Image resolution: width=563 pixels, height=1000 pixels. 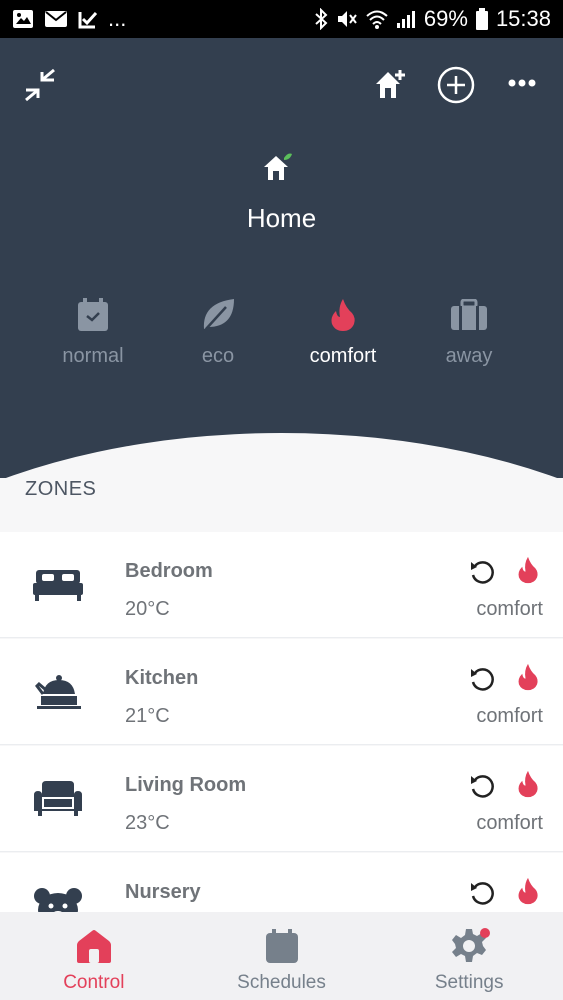 I want to click on nav-control-label: Control, so click(x=94, y=982).